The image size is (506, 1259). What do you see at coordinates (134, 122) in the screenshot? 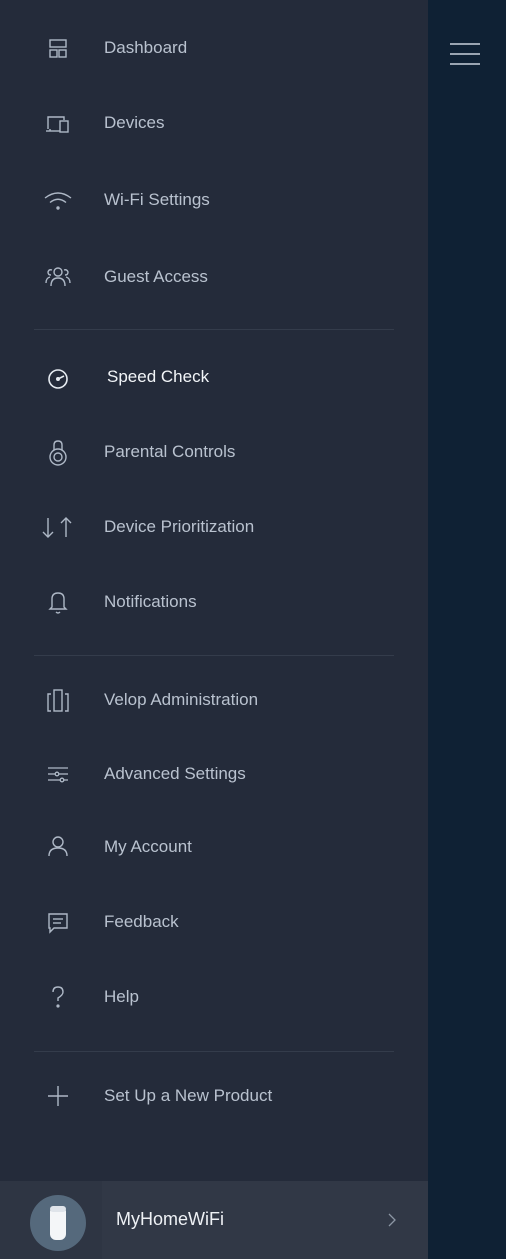
I see `menu-item-label: Devices` at bounding box center [134, 122].